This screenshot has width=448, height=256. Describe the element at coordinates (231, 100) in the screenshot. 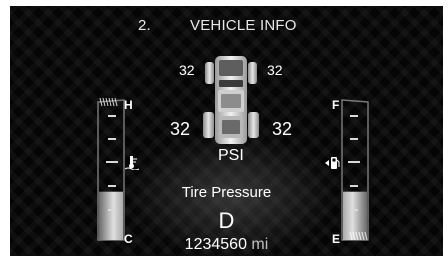

I see `vehicle-top-view-icon` at that location.